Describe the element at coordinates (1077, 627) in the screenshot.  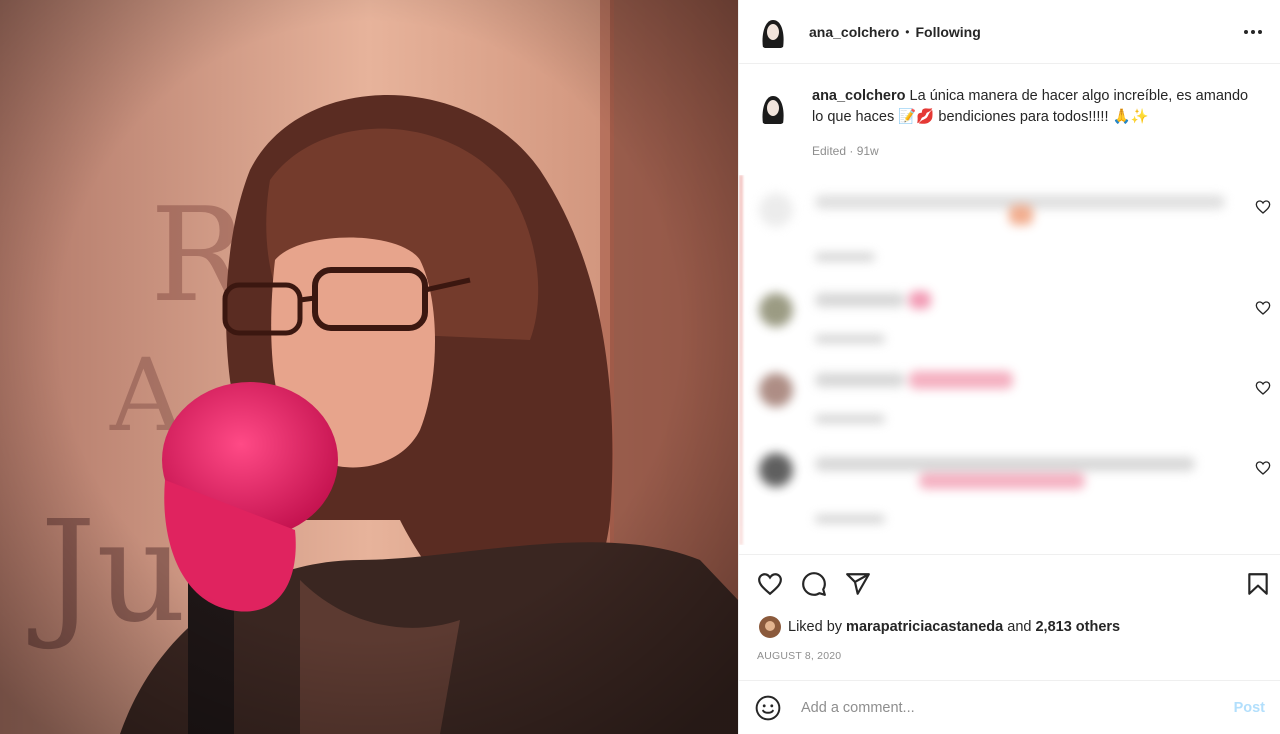
I see `likes-others-count: 2,813 others` at that location.